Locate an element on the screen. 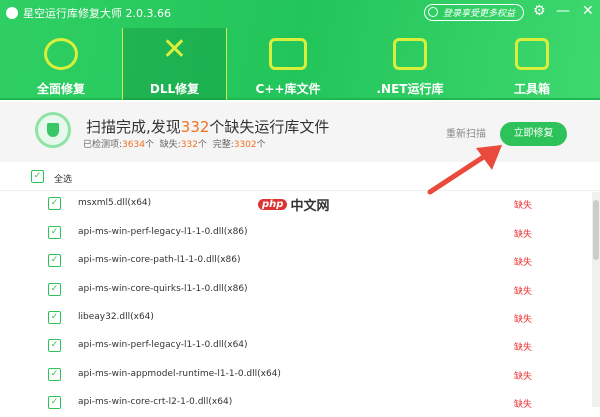 The height and width of the screenshot is (417, 600). file-name: api-ms-win-core-path-l1-1-0.dll(x86) is located at coordinates (159, 260).